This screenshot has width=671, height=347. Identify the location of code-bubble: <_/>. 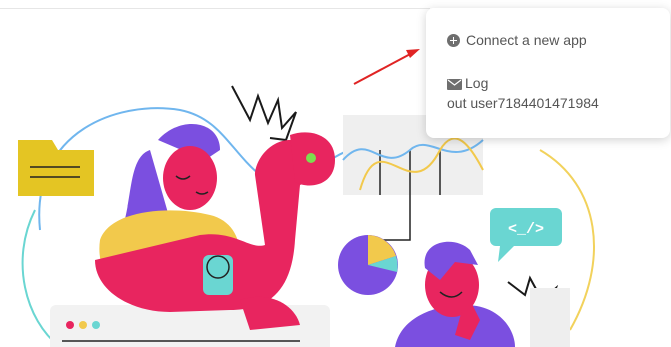
(526, 235).